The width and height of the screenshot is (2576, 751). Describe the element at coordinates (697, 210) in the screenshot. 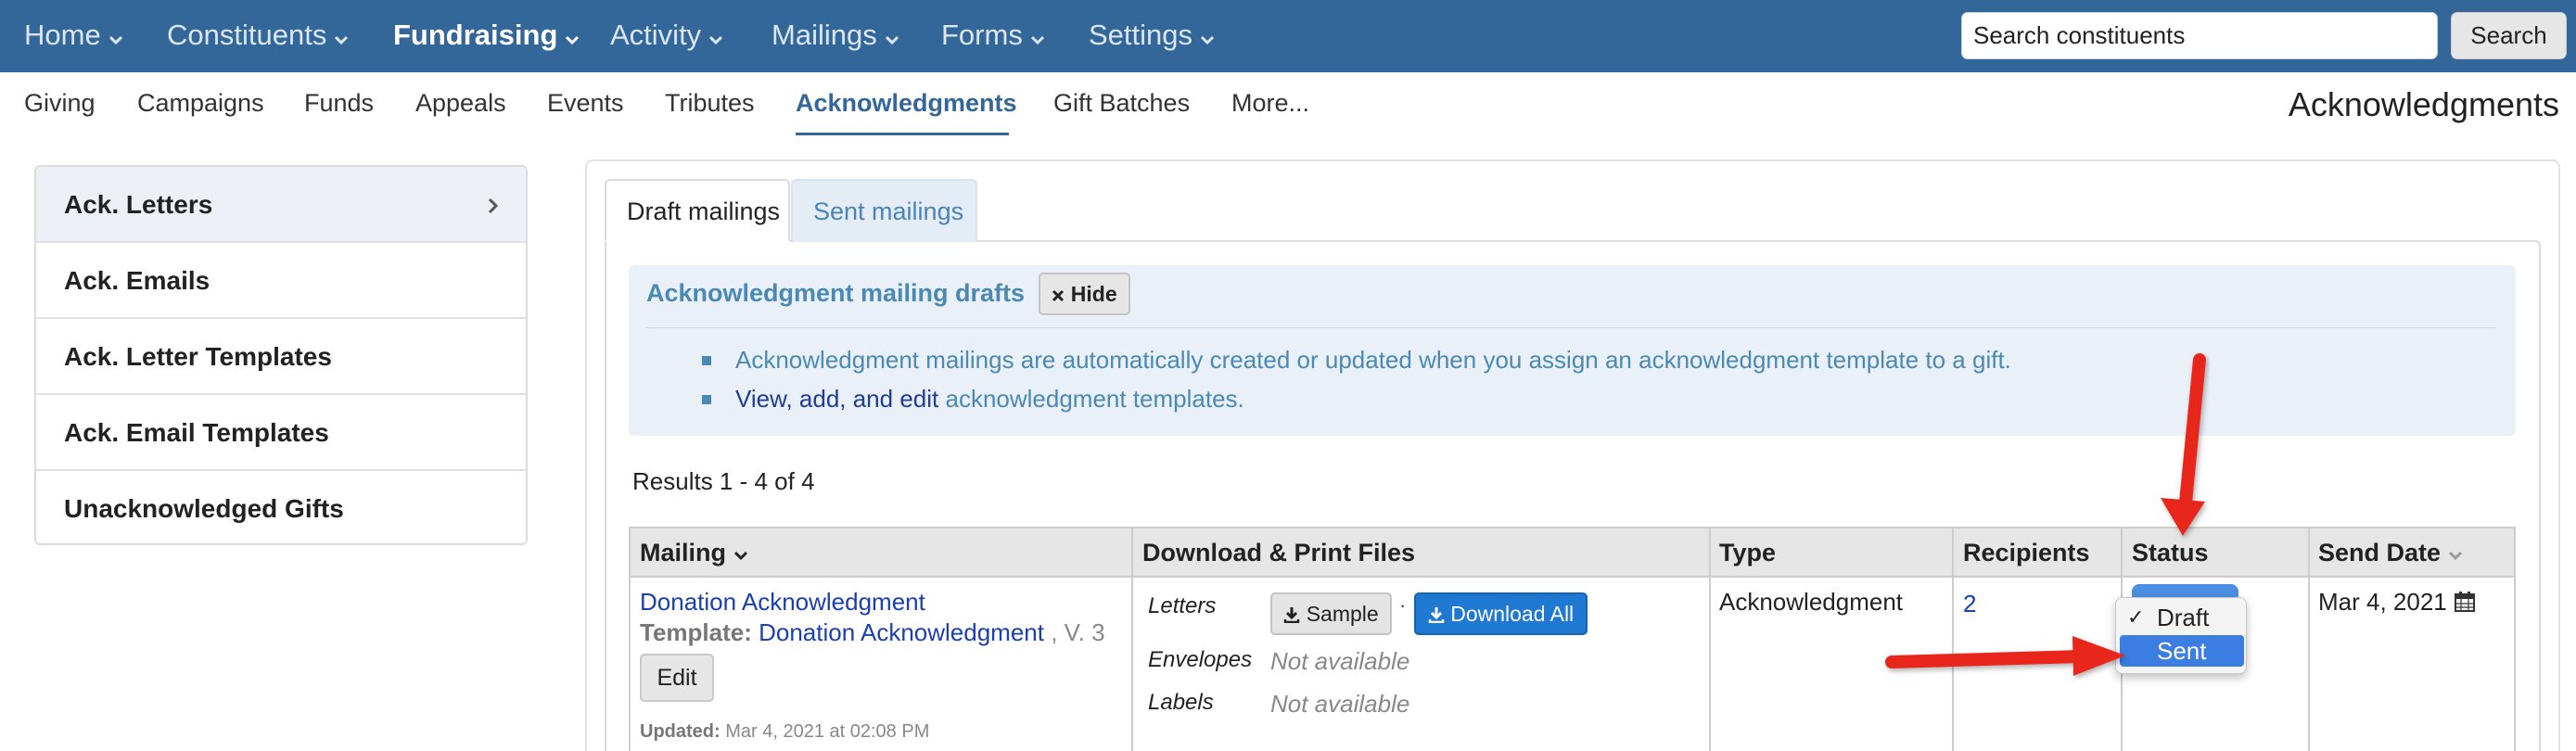

I see `tab-draft-mailings: Draft mailings` at that location.